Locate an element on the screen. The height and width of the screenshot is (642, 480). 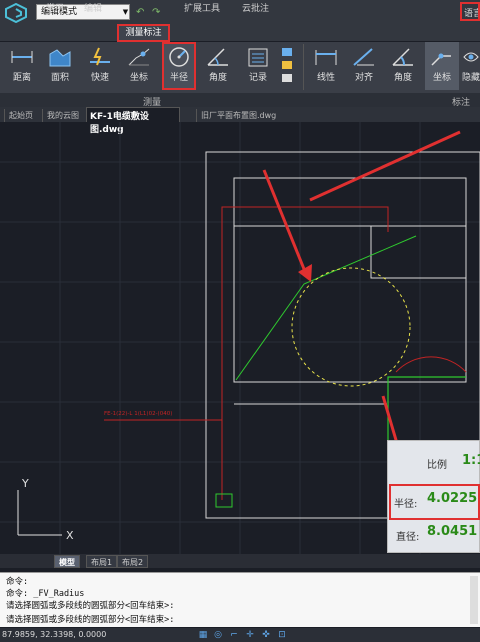
aligned-icon is located at coordinates (363, 57).